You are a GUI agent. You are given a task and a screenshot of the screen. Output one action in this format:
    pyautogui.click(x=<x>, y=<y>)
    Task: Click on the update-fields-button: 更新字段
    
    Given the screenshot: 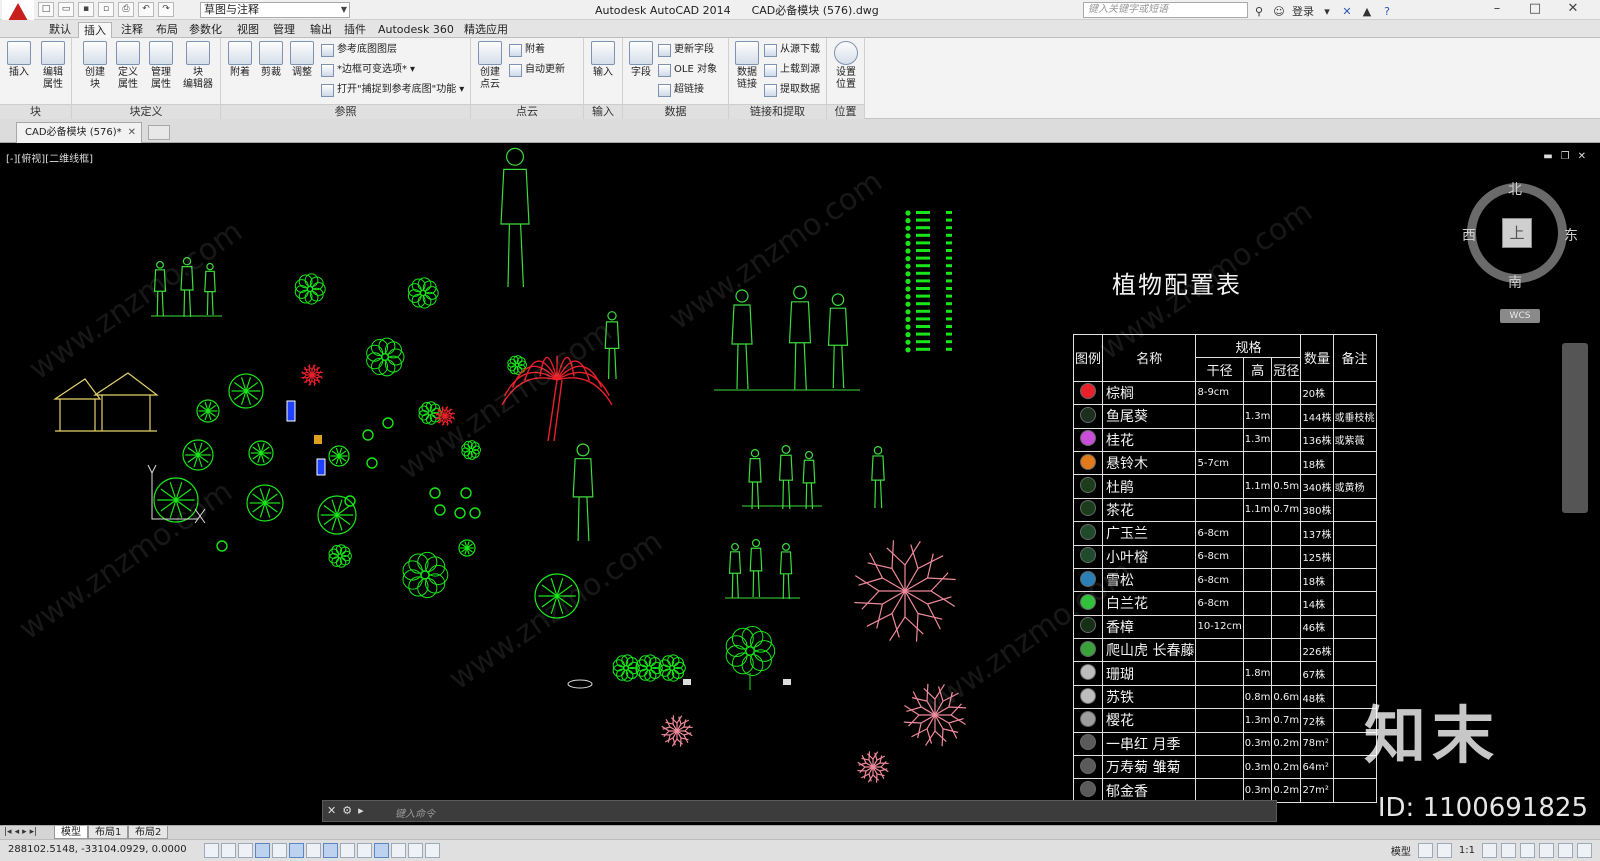 What is the action you would take?
    pyautogui.click(x=686, y=50)
    